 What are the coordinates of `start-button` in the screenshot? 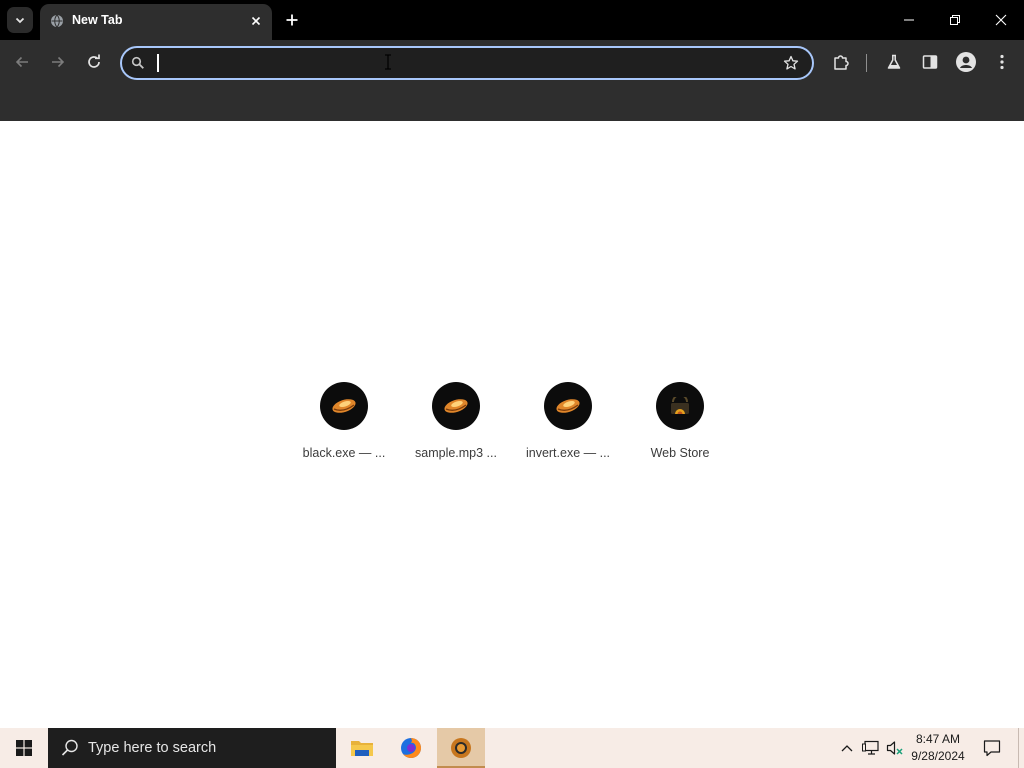 It's located at (24, 748).